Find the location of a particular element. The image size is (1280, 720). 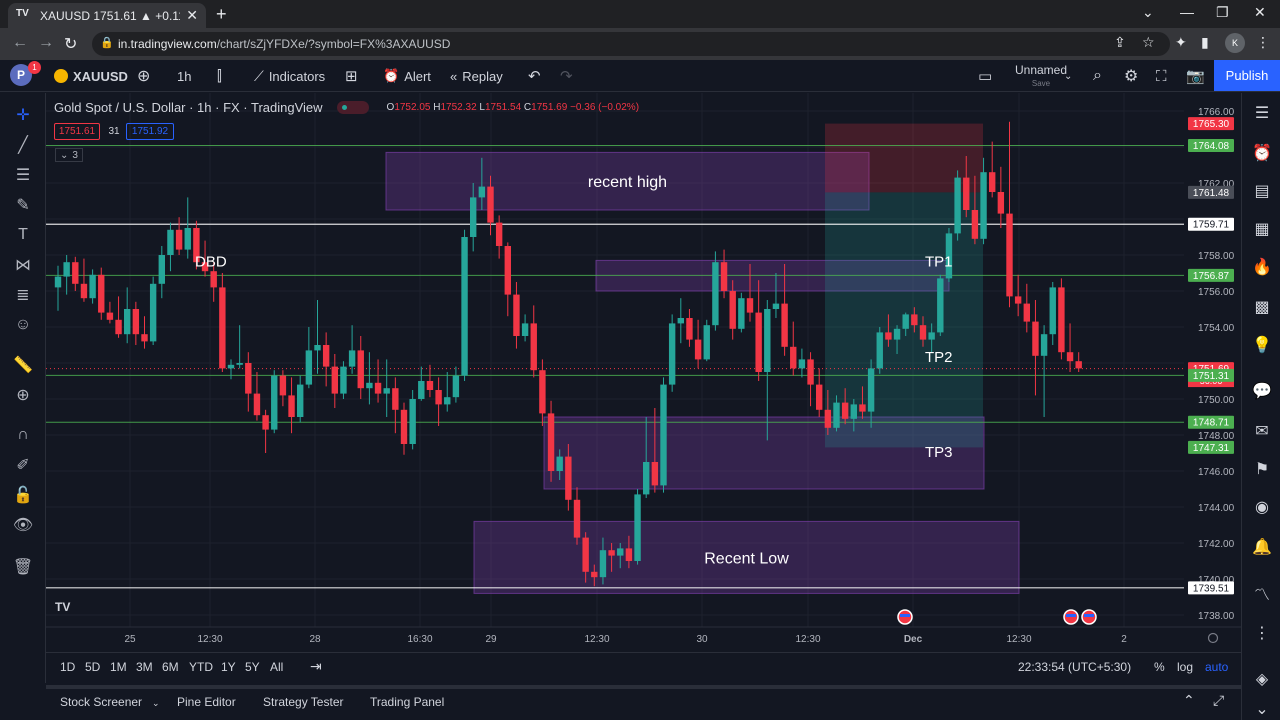

trash-icon: 🗑 is located at coordinates (23, 567).